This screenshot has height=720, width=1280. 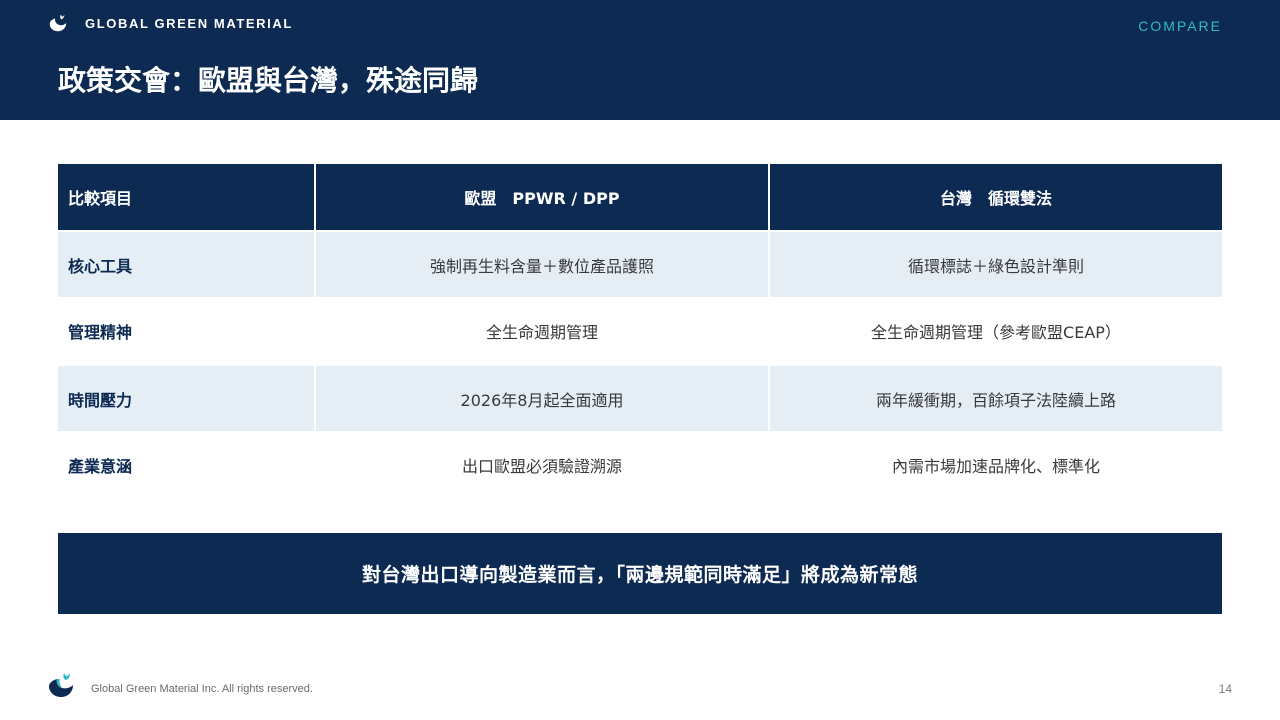 I want to click on table-cell: 內需市場加速品牌化、標準化, so click(x=995, y=466).